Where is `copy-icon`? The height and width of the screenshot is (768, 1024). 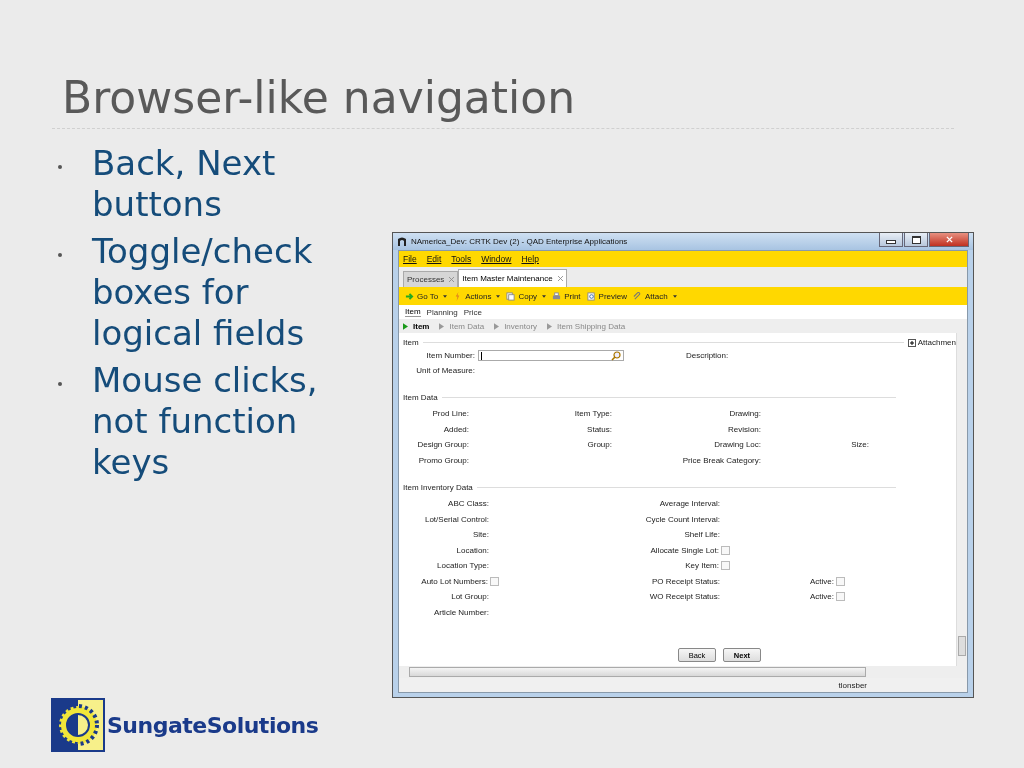
copy-icon is located at coordinates (511, 296).